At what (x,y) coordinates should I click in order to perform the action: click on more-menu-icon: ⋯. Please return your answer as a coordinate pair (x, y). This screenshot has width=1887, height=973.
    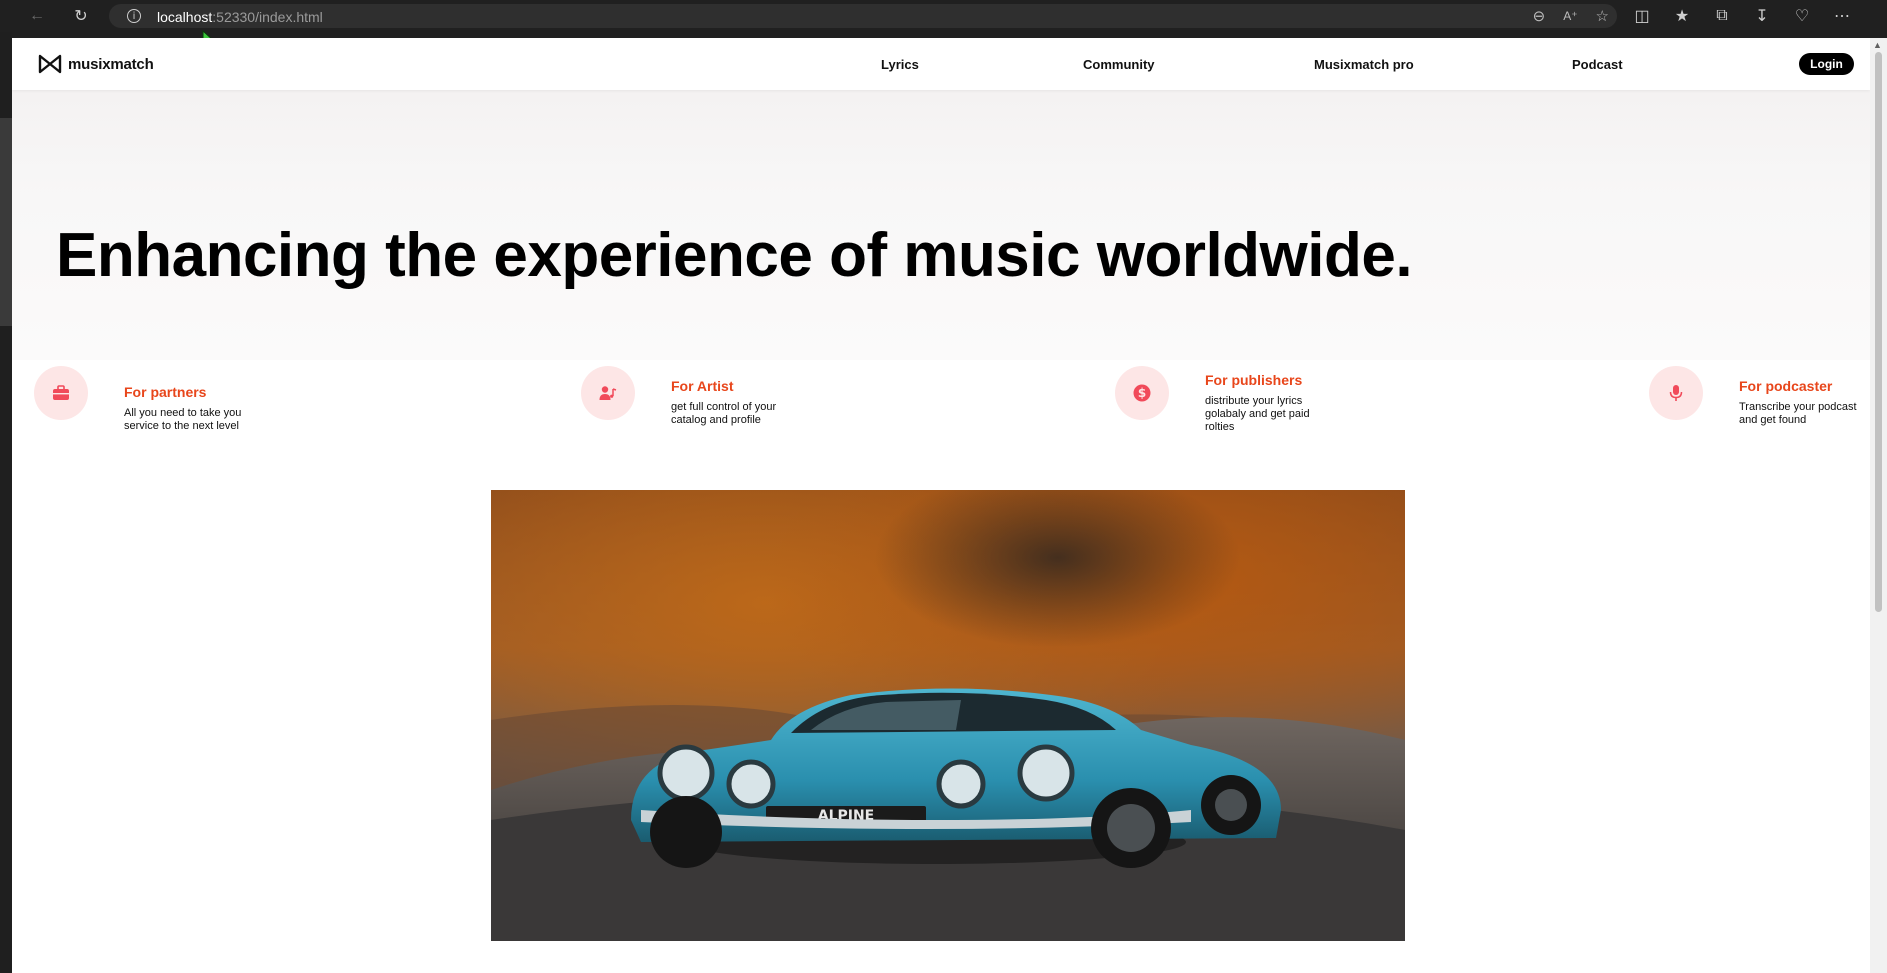
    Looking at the image, I should click on (1842, 16).